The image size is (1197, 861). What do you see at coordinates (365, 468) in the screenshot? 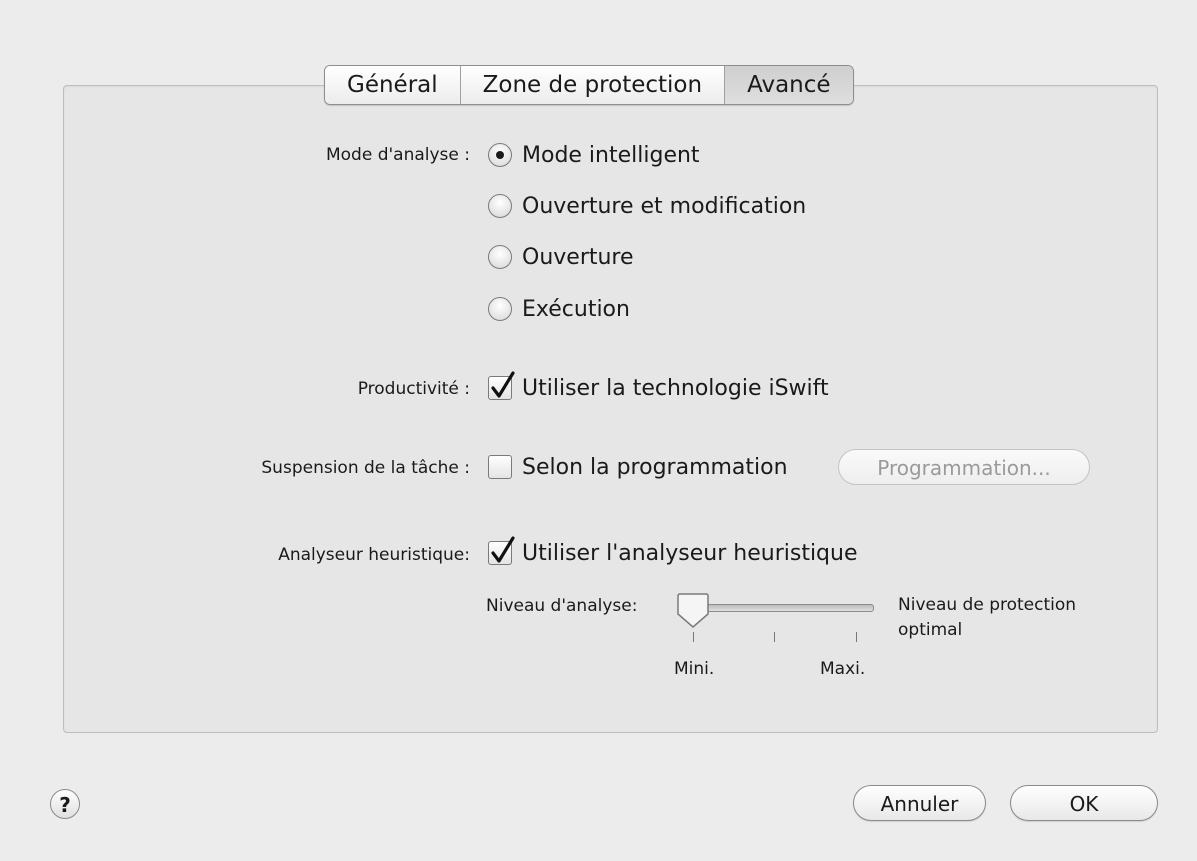
I see `task-suspension-label: Suspension de la tâche :` at bounding box center [365, 468].